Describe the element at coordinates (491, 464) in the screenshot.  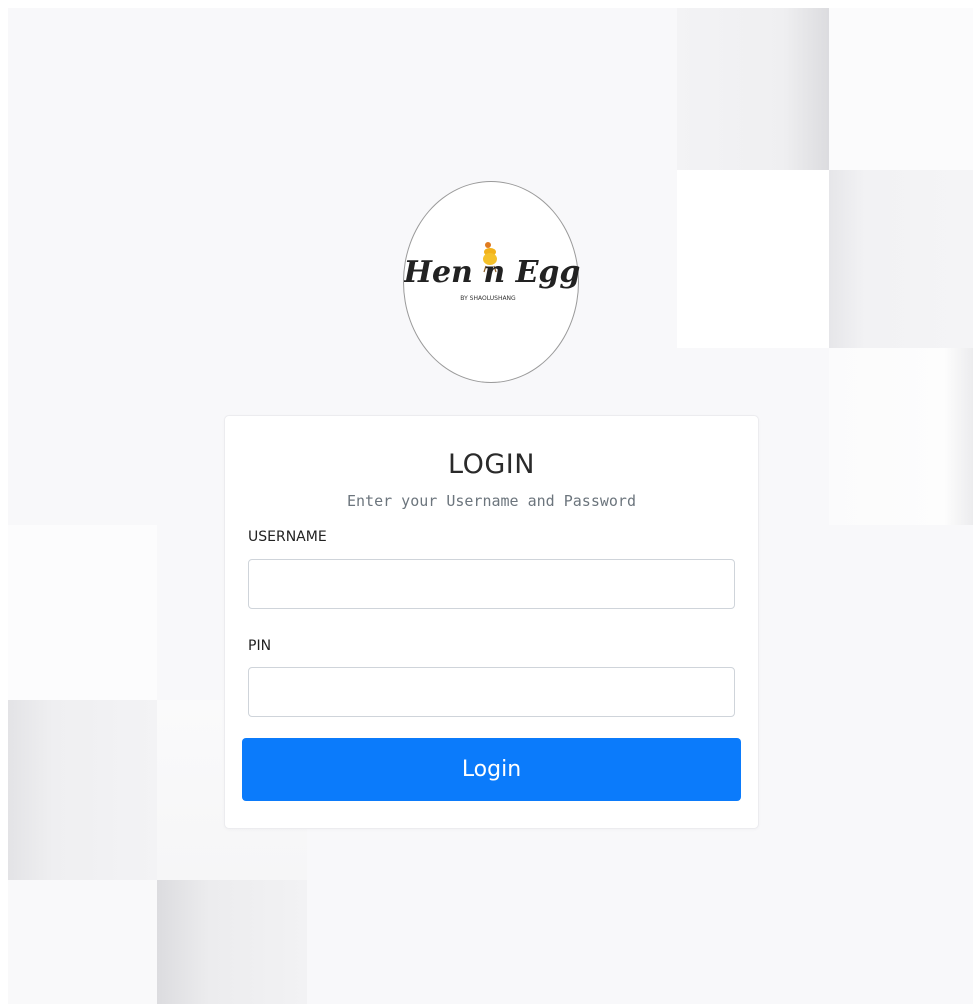
I see `login-title: LOGIN` at that location.